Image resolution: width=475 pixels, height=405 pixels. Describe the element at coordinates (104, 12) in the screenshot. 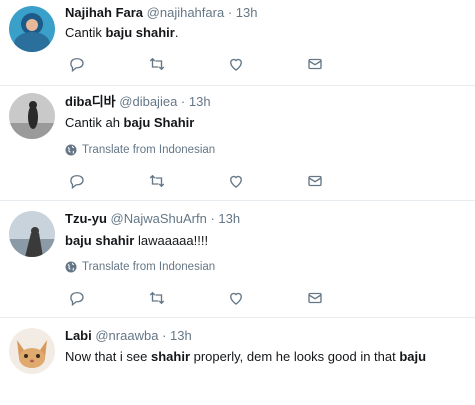

I see `author-name: Najihah Fara` at that location.